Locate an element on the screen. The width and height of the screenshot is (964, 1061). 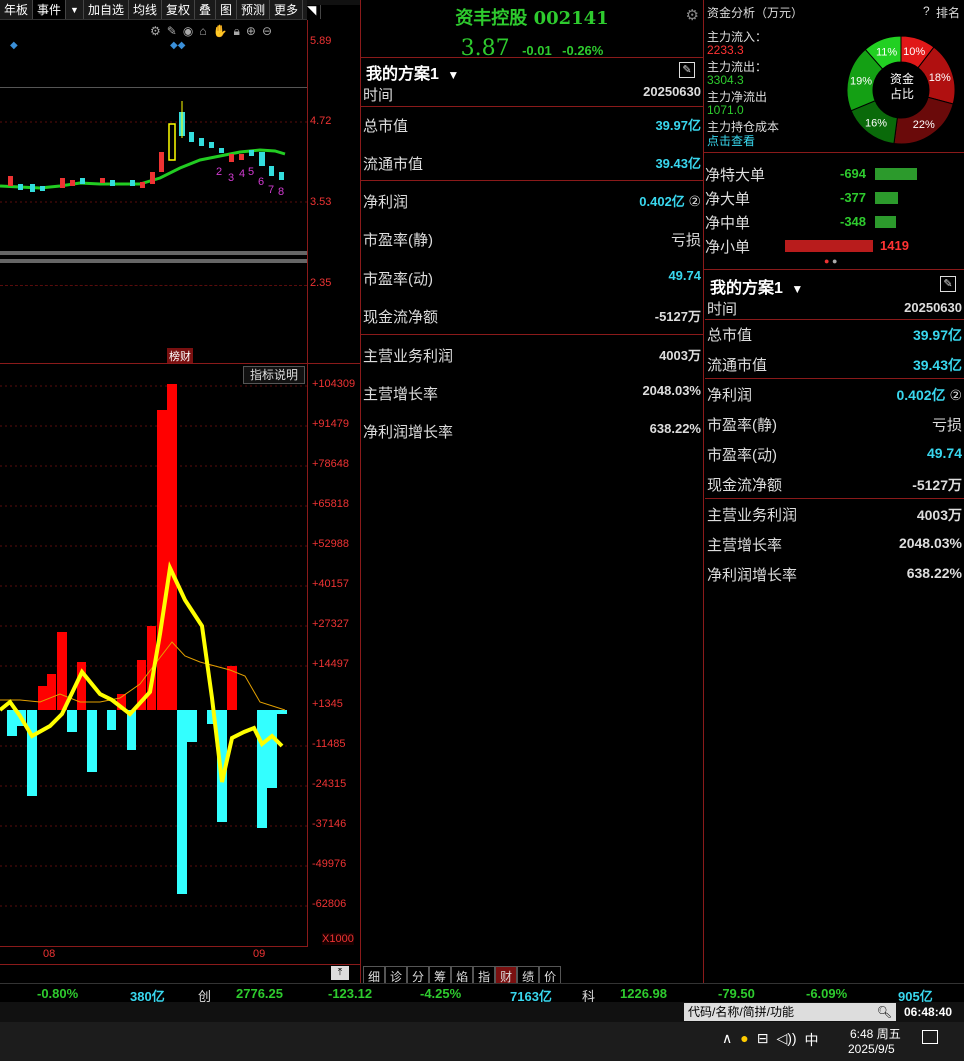
toolbar-item-chart: 图 is located at coordinates (227, 9).